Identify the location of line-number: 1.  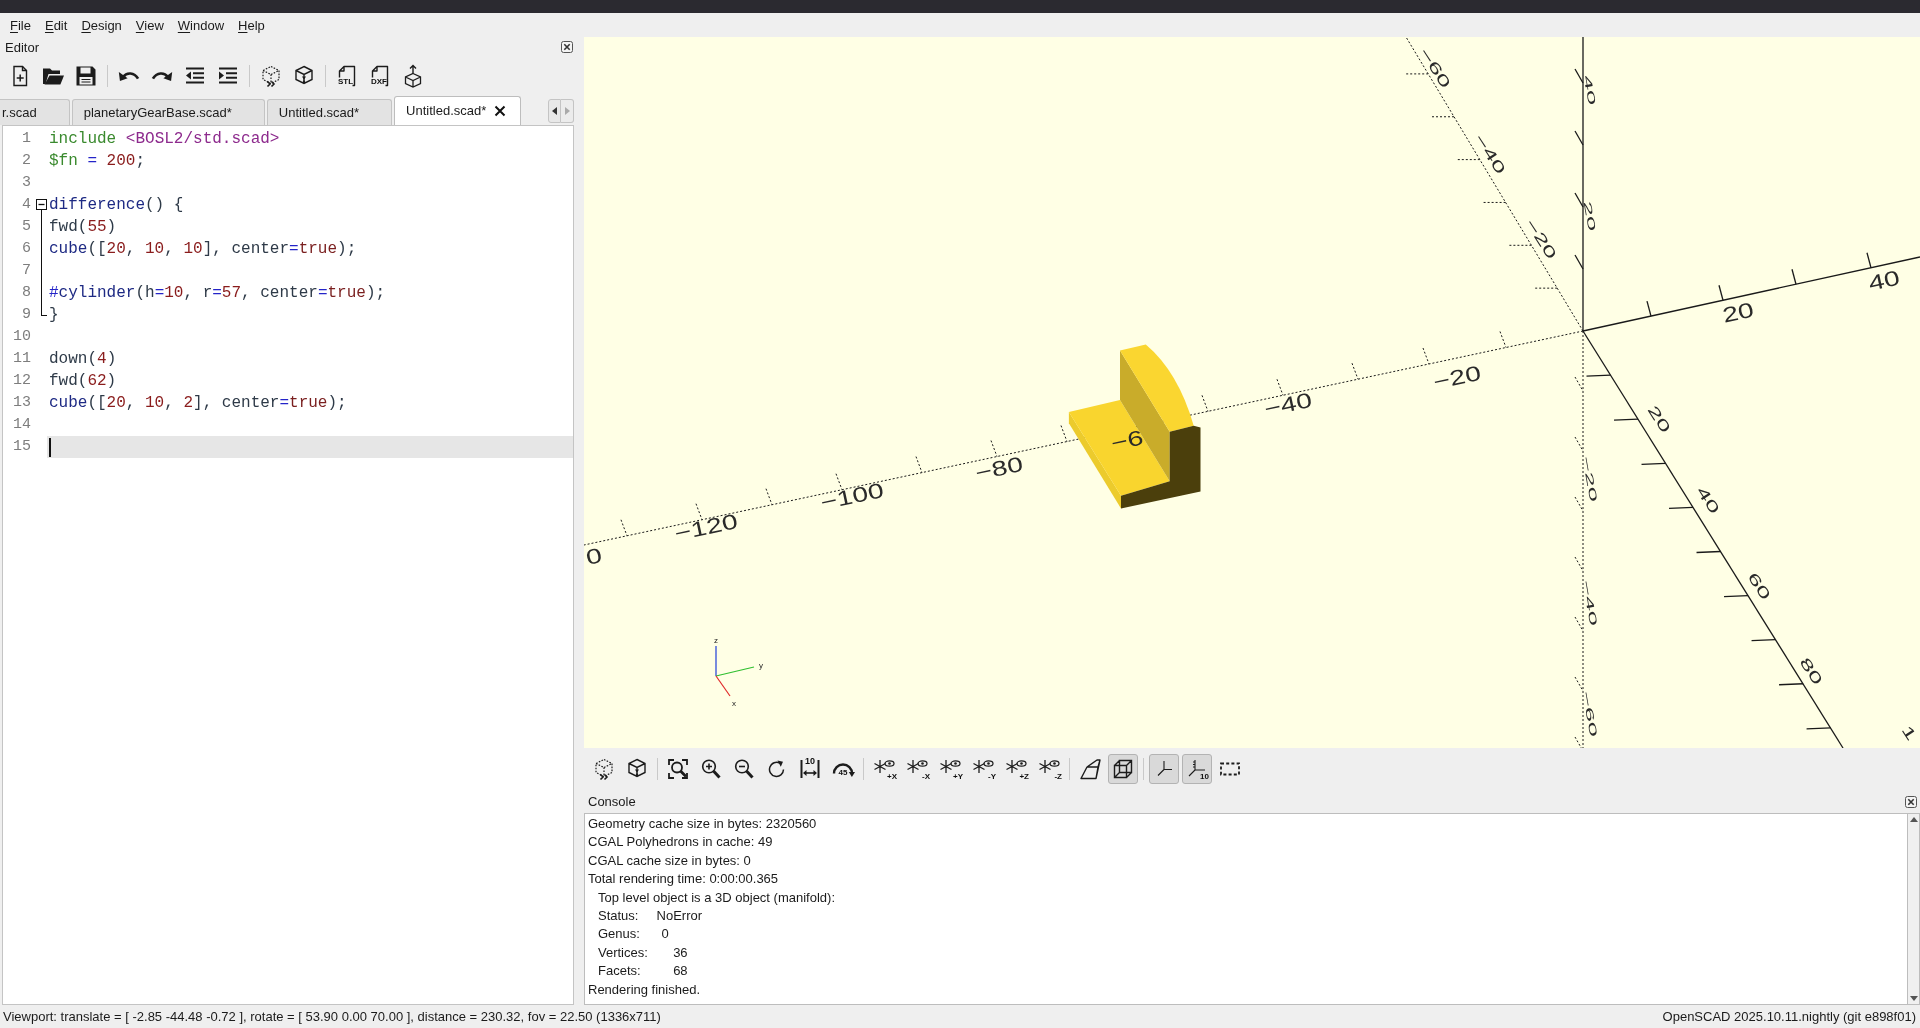
(26, 139).